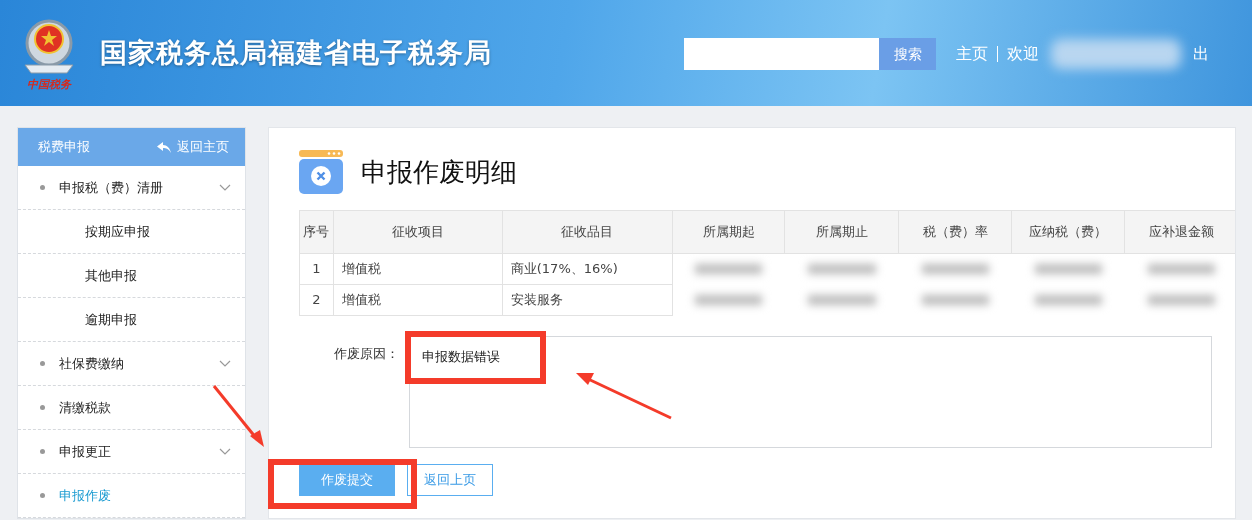 This screenshot has width=1252, height=520. Describe the element at coordinates (587, 300) in the screenshot. I see `table-cell: 安装服务` at that location.